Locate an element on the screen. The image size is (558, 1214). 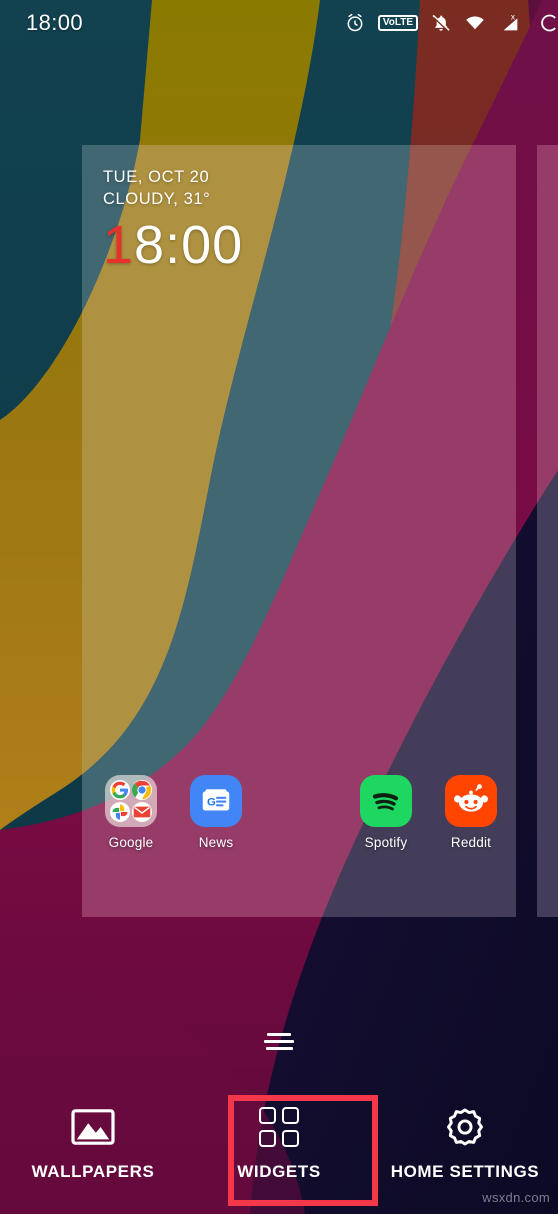
google-news-icon: G is located at coordinates (216, 801).